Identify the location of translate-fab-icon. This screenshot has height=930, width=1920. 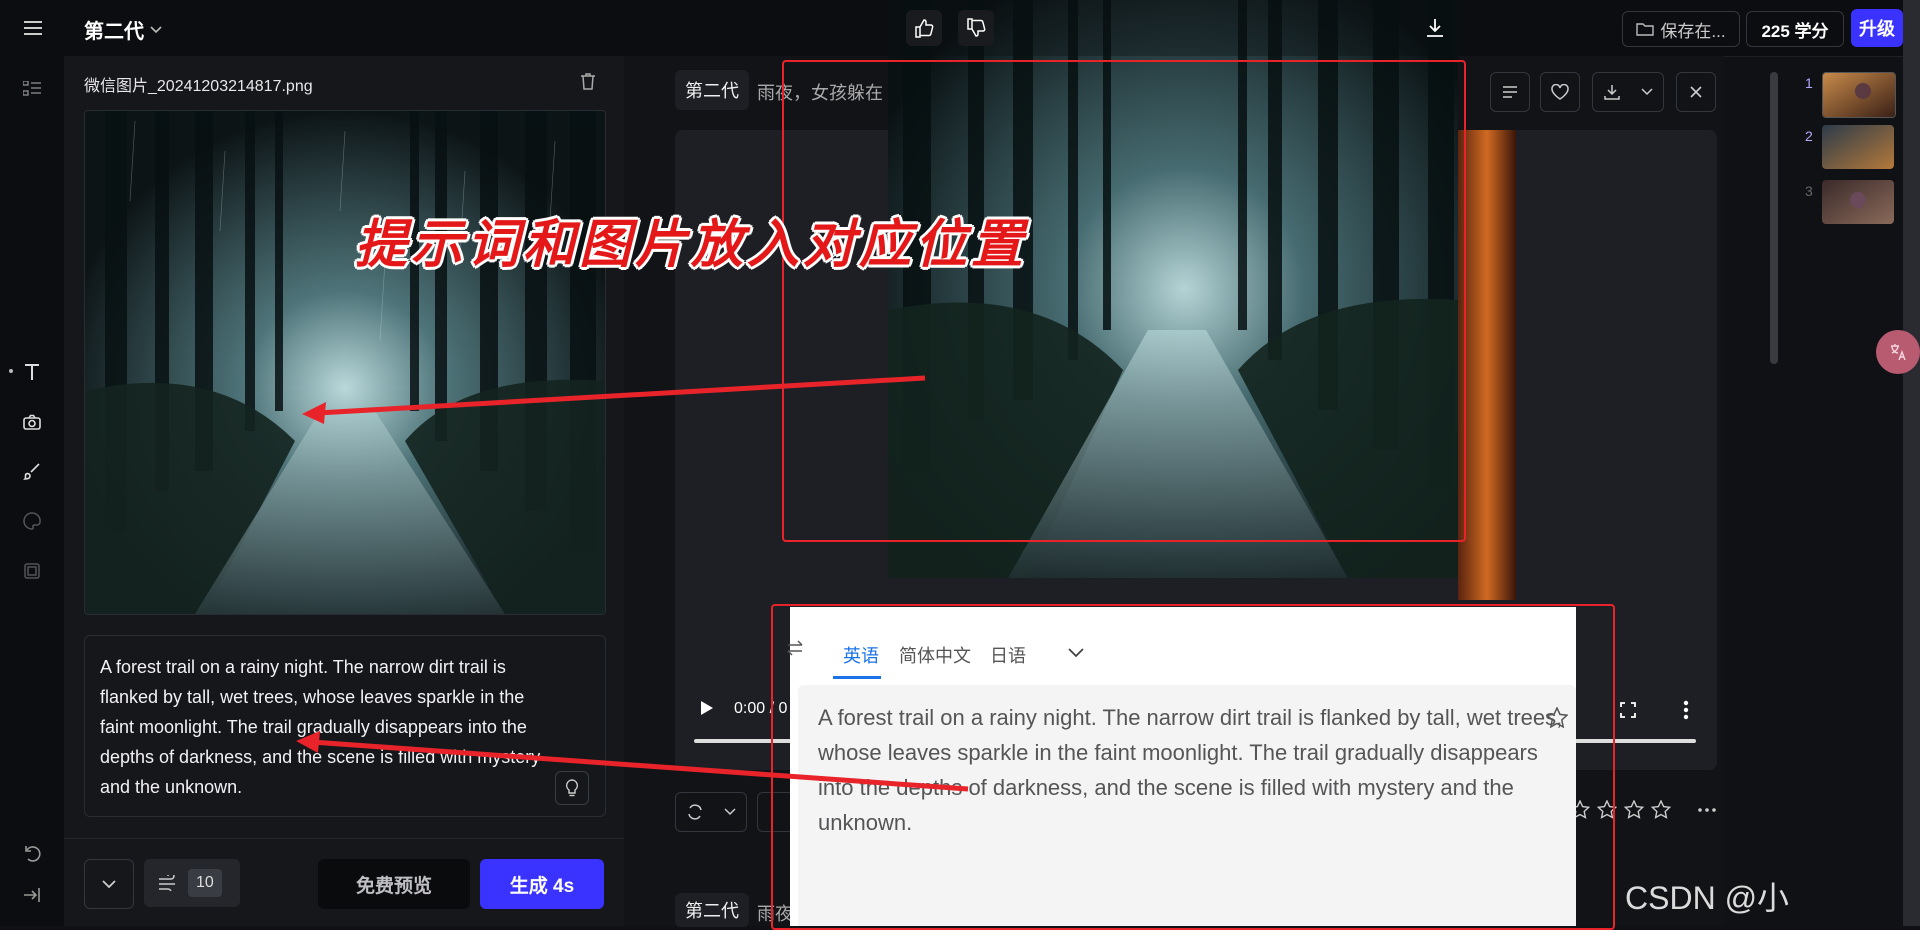
(1898, 352).